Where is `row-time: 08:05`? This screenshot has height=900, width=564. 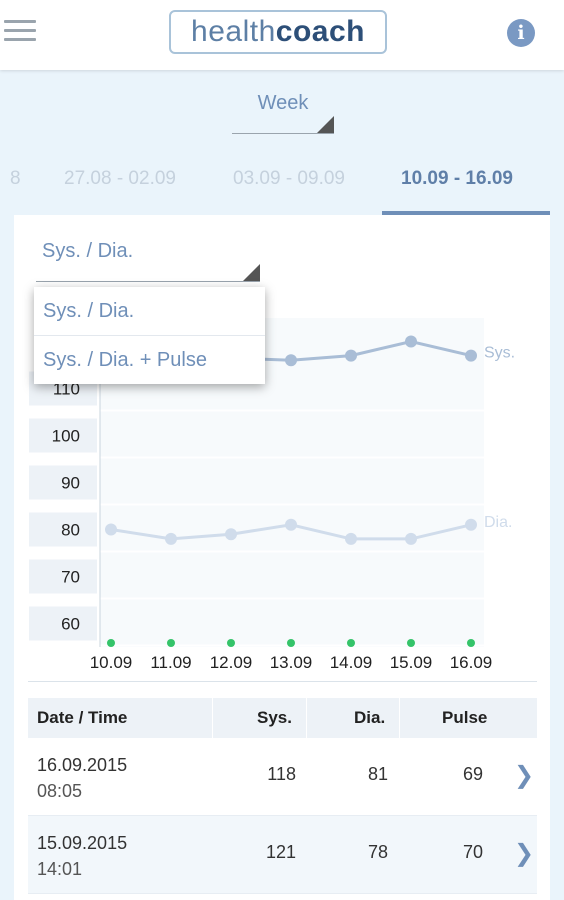
row-time: 08:05 is located at coordinates (60, 791).